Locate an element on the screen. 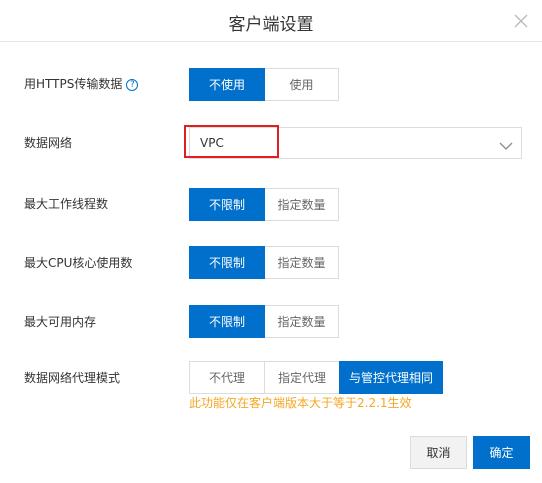 The image size is (542, 483). max-threads-toggle: 不限制 指定数量 is located at coordinates (264, 204).